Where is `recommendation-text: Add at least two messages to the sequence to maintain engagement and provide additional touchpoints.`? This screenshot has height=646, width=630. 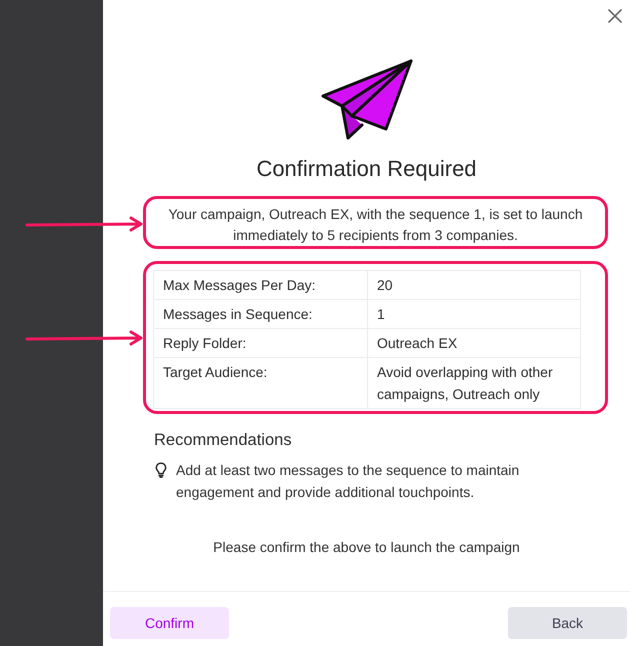
recommendation-text: Add at least two messages to the sequence to maintain engagement and provide additional touchpoints. is located at coordinates (348, 481).